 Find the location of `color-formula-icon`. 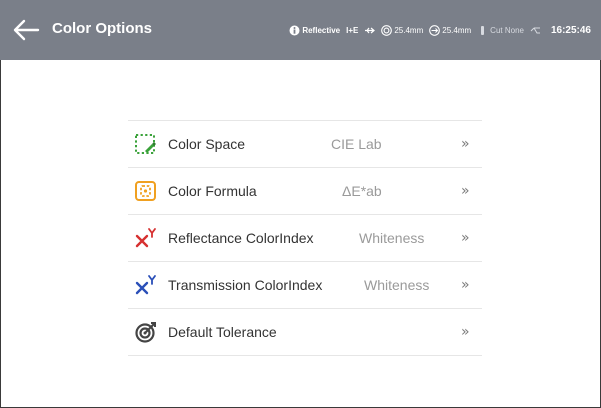

color-formula-icon is located at coordinates (145, 191).